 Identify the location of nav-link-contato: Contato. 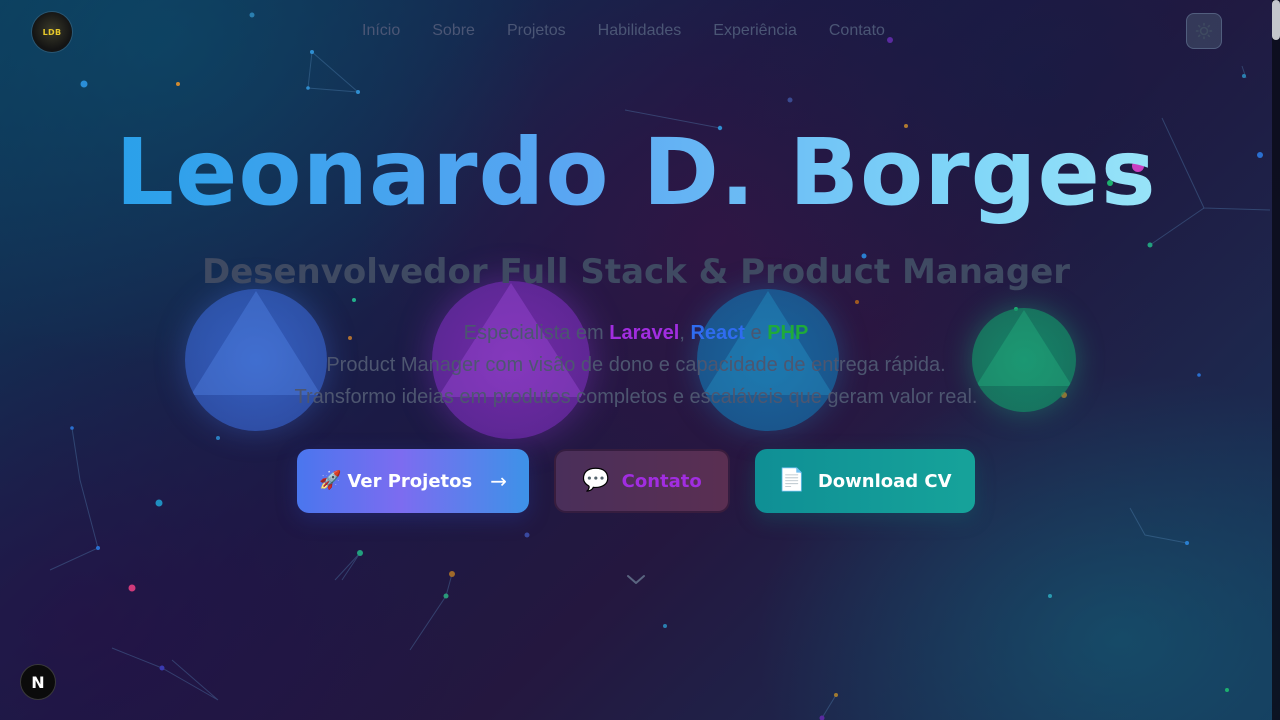
(857, 31).